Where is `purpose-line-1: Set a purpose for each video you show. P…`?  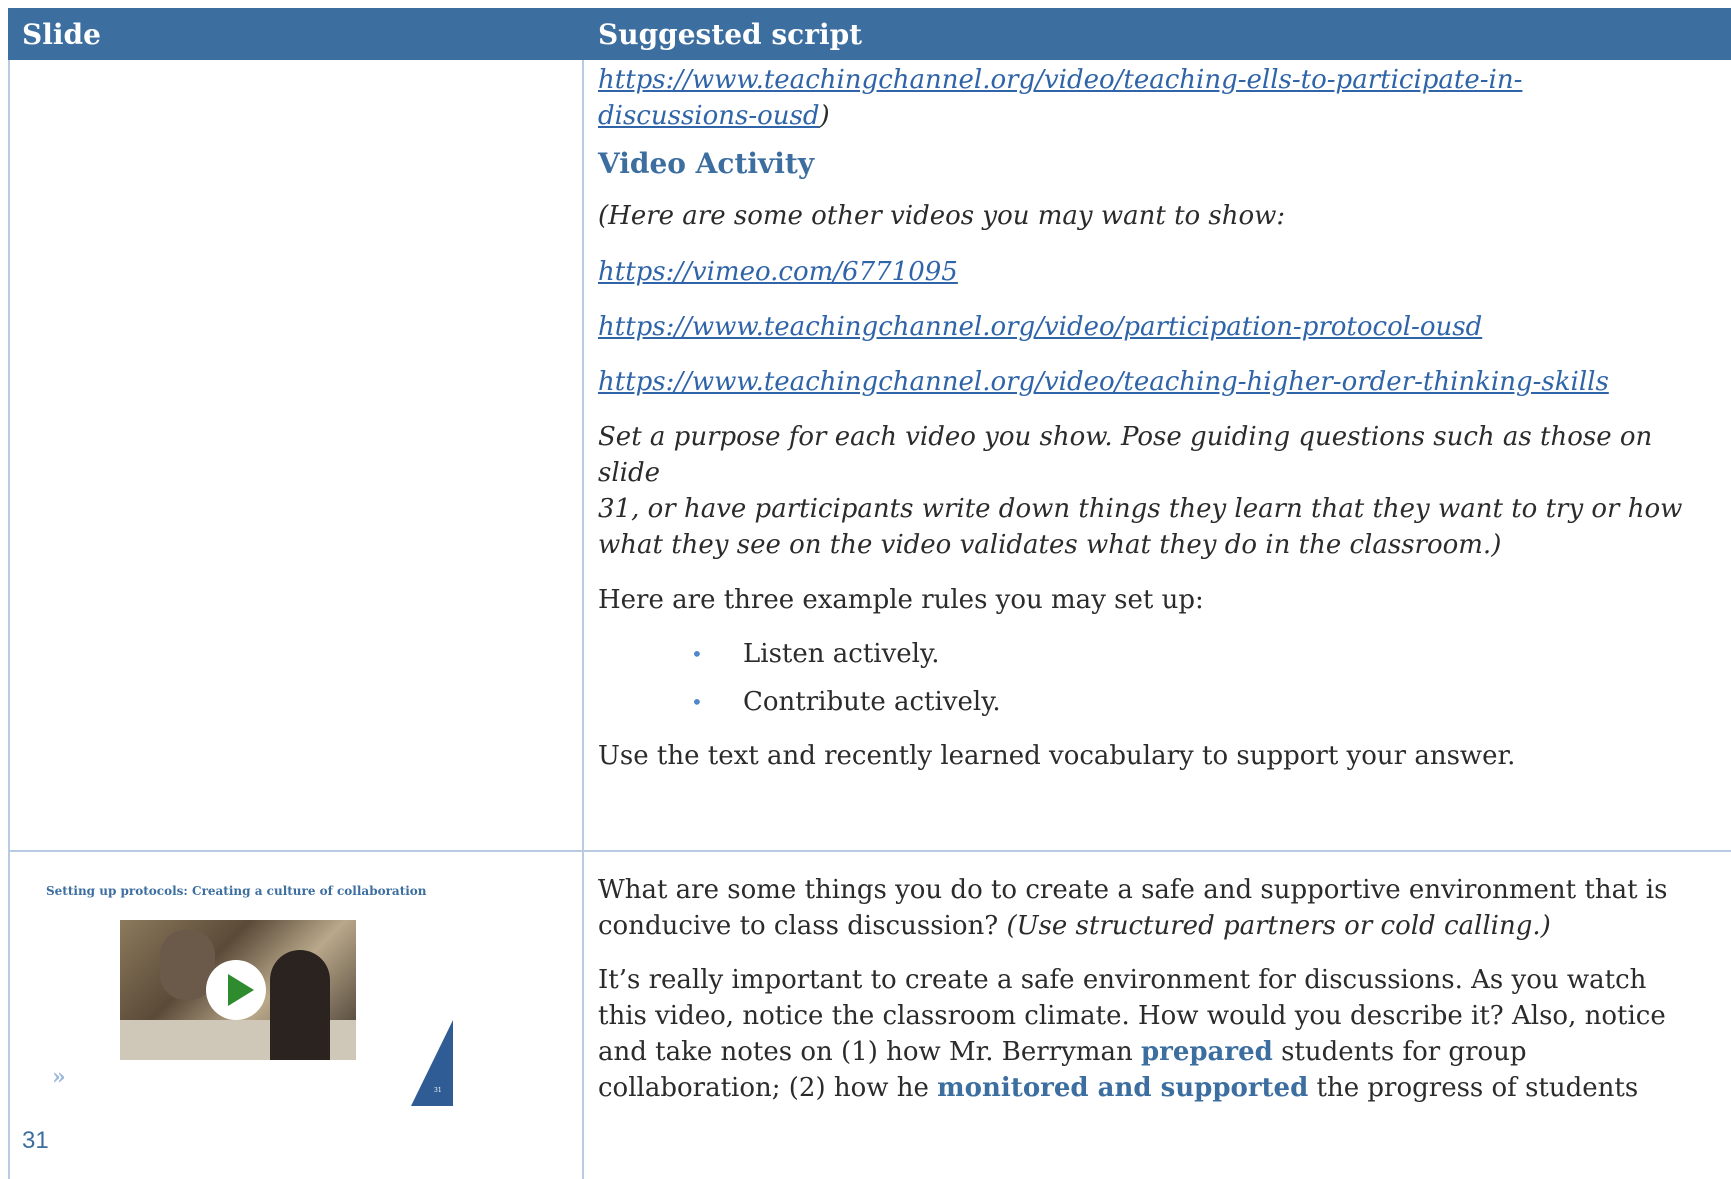 purpose-line-1: Set a purpose for each video you show. P… is located at coordinates (1125, 455).